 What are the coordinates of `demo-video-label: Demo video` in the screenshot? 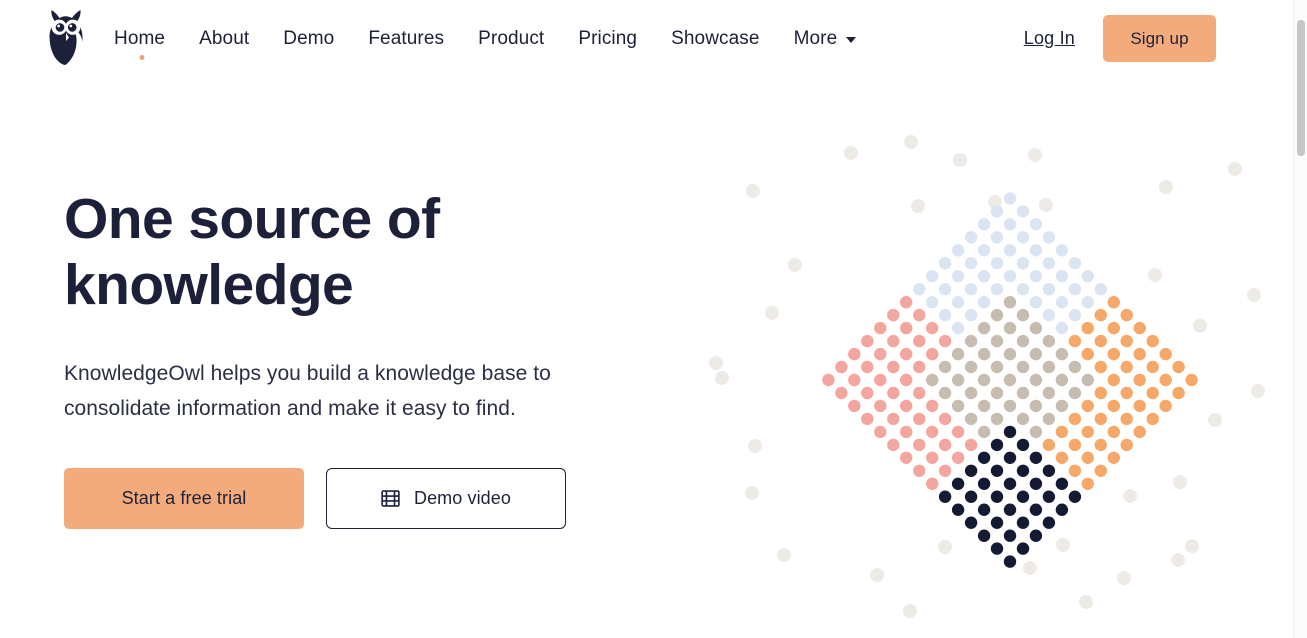 It's located at (462, 498).